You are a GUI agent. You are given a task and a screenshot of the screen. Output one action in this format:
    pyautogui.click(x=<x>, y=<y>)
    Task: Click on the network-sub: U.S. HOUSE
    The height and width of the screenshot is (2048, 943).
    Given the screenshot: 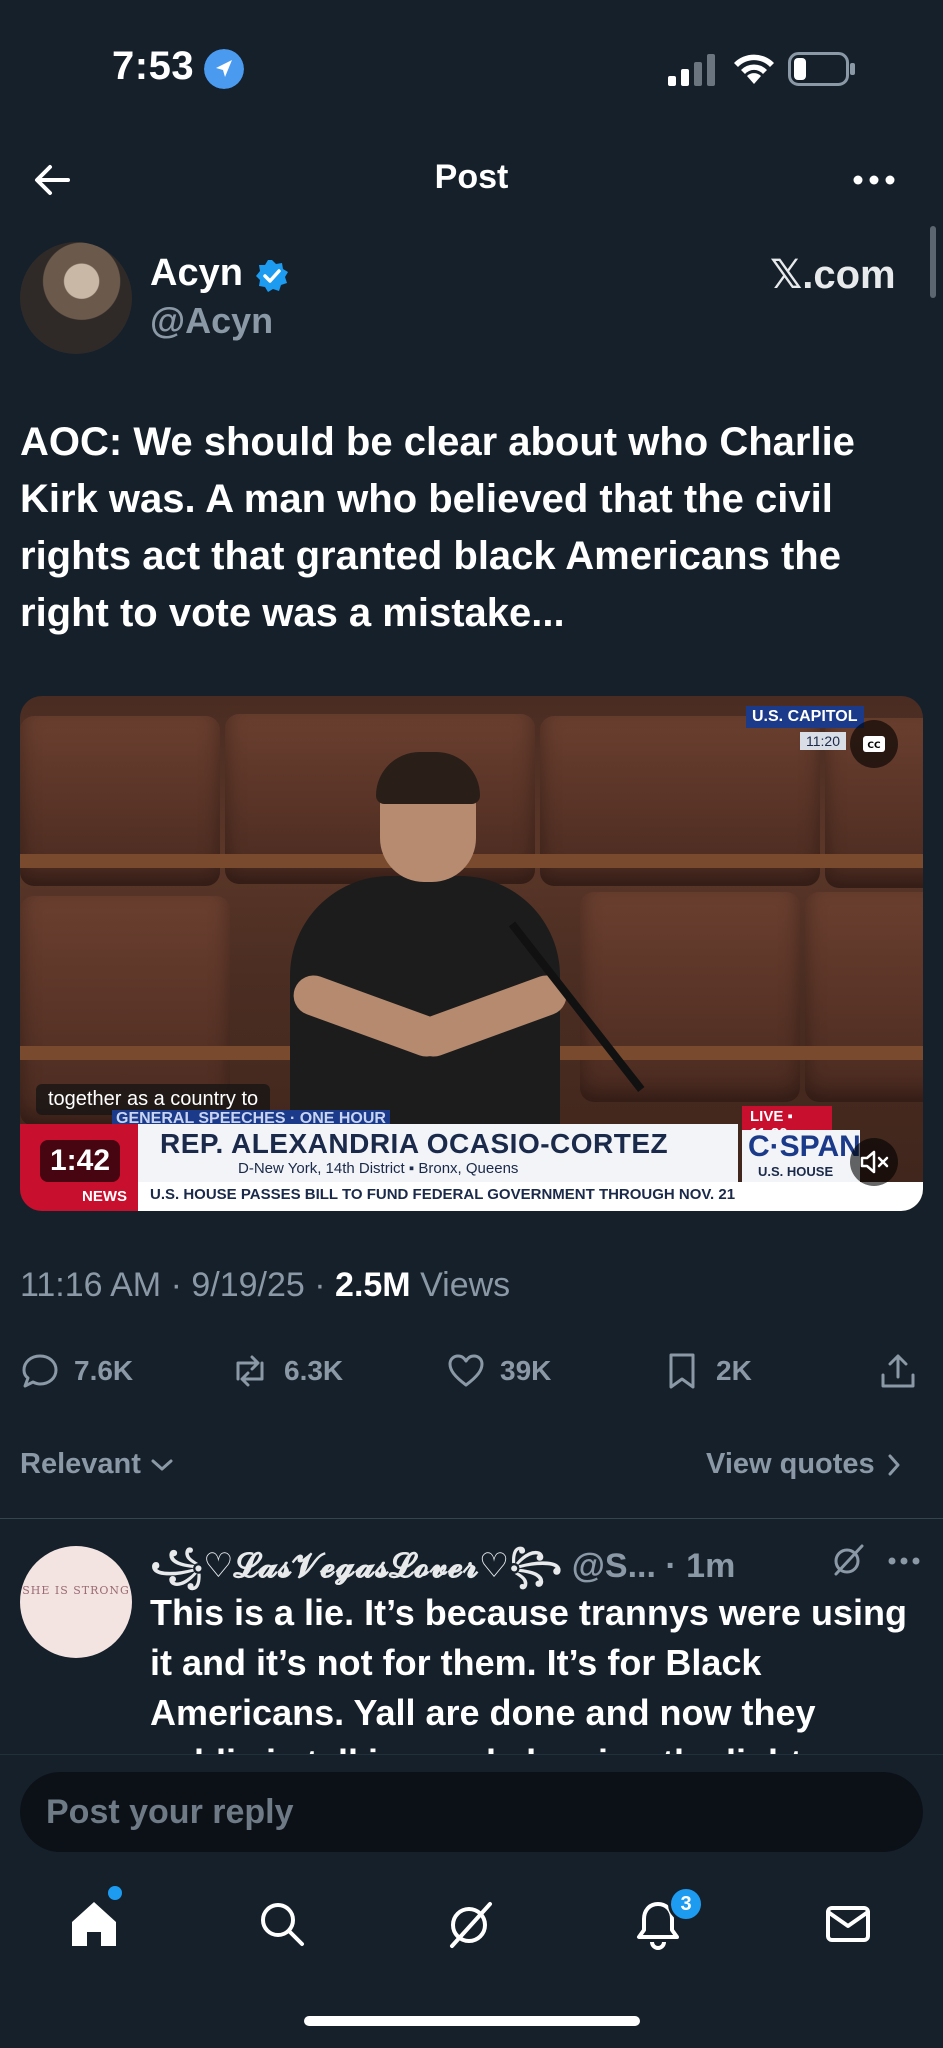 What is the action you would take?
    pyautogui.click(x=796, y=1171)
    